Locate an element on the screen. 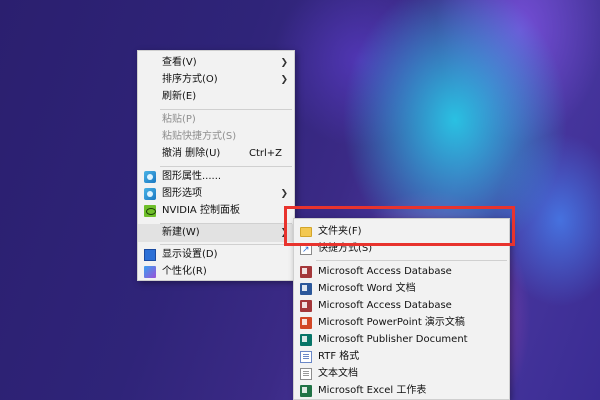 The width and height of the screenshot is (600, 400). folder-icon is located at coordinates (306, 232).